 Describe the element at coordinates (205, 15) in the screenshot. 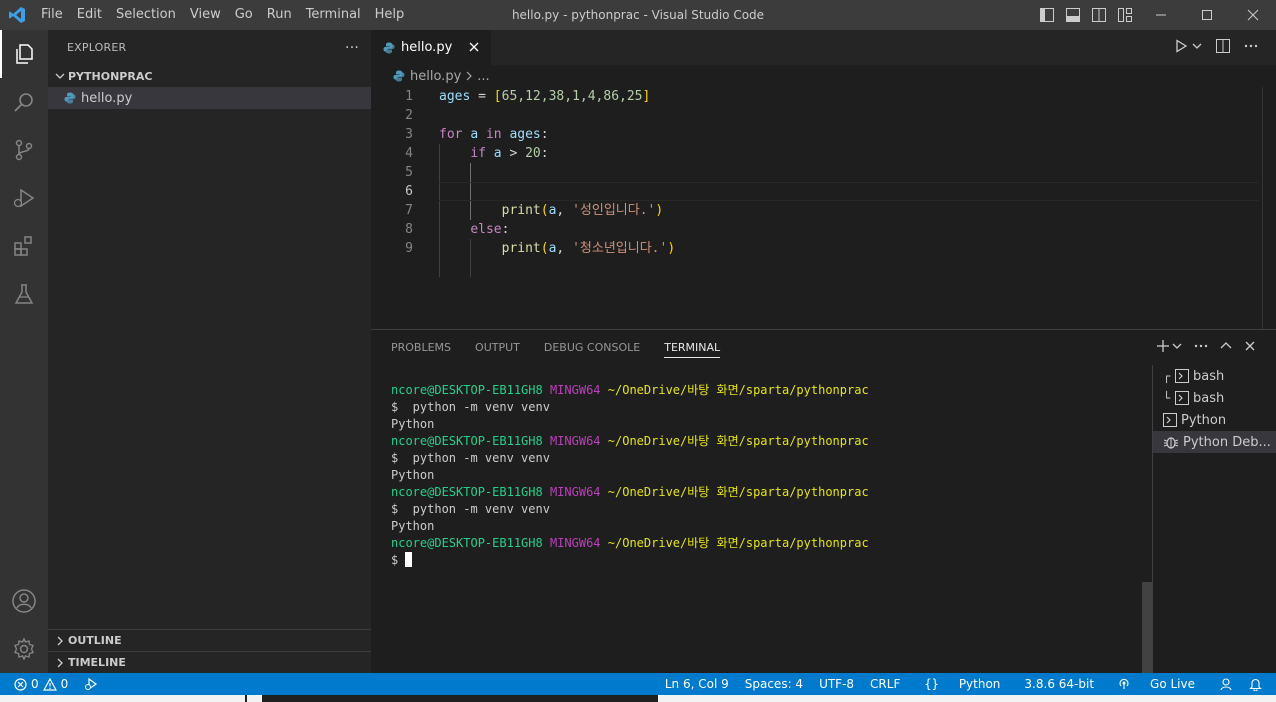

I see `menu-view: View` at that location.